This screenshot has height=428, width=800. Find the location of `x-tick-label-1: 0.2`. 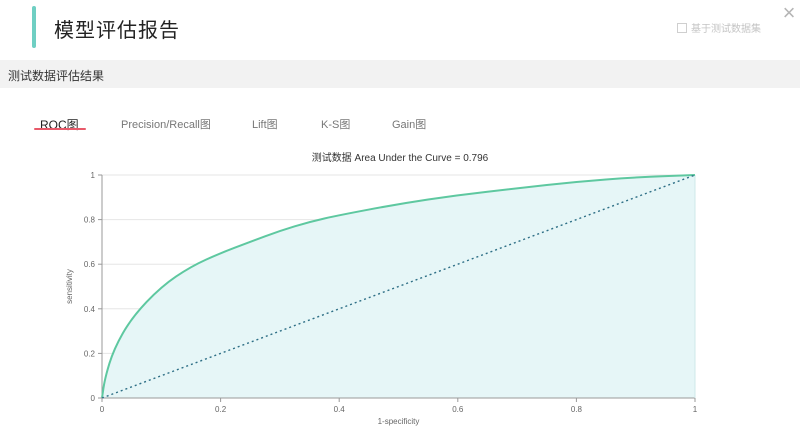

x-tick-label-1: 0.2 is located at coordinates (221, 409).